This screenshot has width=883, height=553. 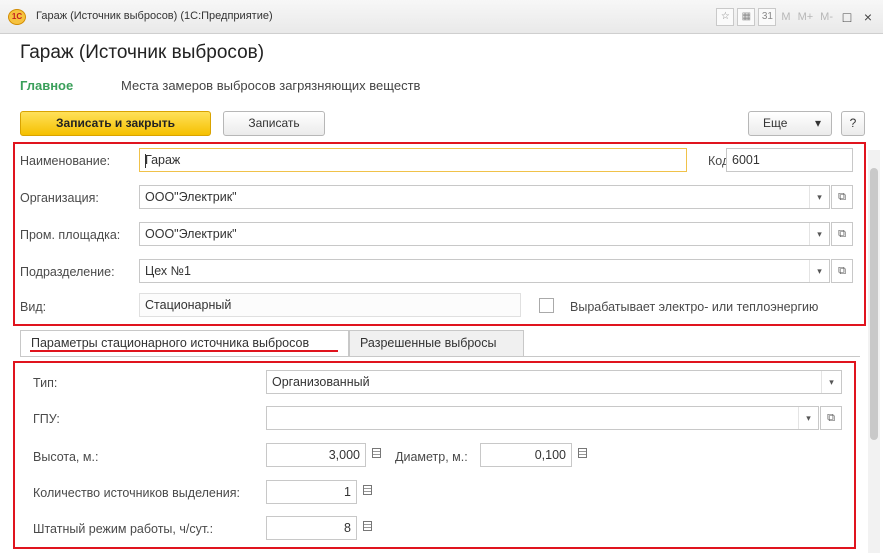 What do you see at coordinates (826, 17) in the screenshot?
I see `memory-minus-button: M-` at bounding box center [826, 17].